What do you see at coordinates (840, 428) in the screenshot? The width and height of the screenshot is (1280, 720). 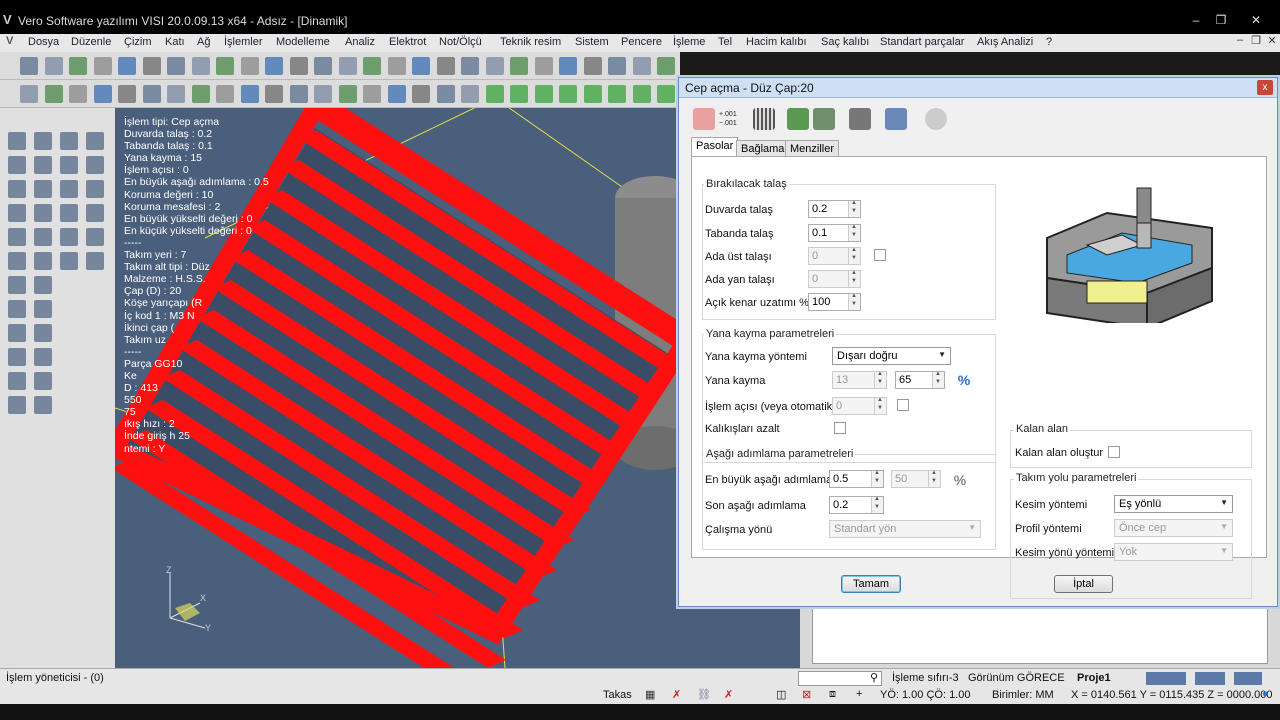 I see `reduce-remnants-checkbox` at bounding box center [840, 428].